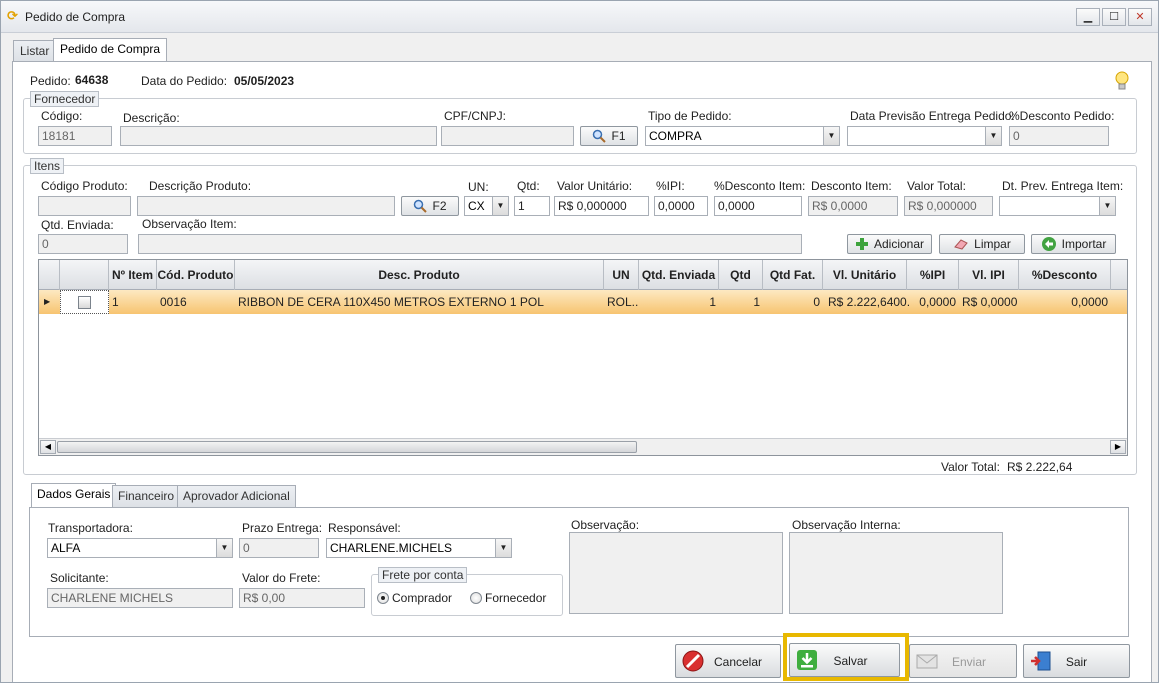 The width and height of the screenshot is (1159, 683). What do you see at coordinates (302, 598) in the screenshot?
I see `valor-frete-field: R$ 0,00` at bounding box center [302, 598].